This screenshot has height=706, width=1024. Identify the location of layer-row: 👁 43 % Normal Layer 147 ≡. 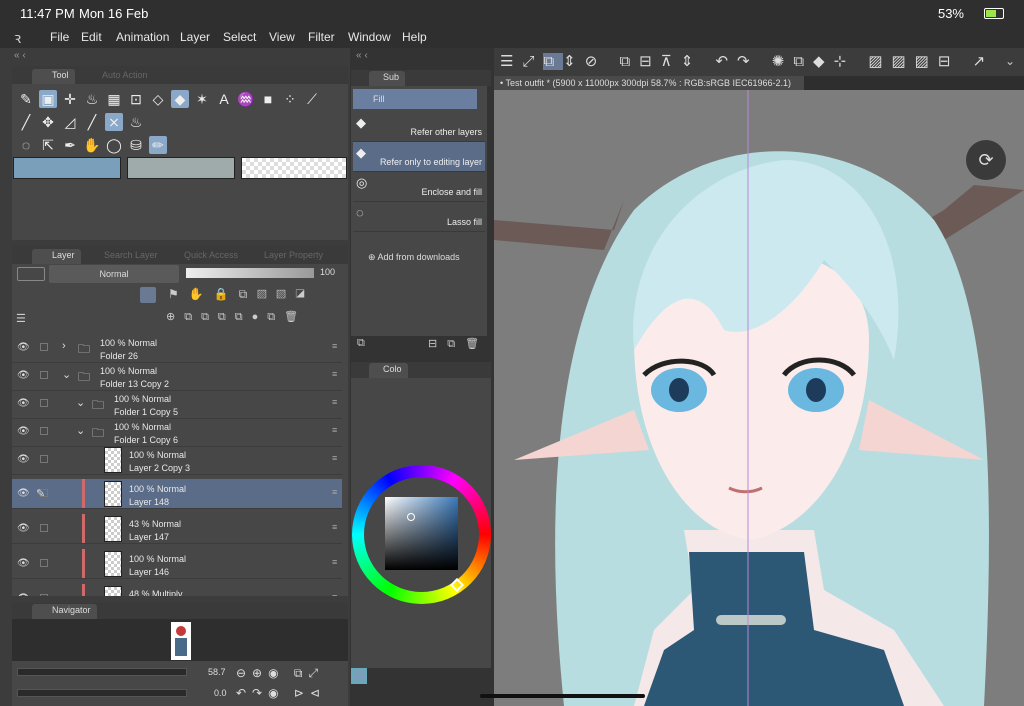
(177, 529).